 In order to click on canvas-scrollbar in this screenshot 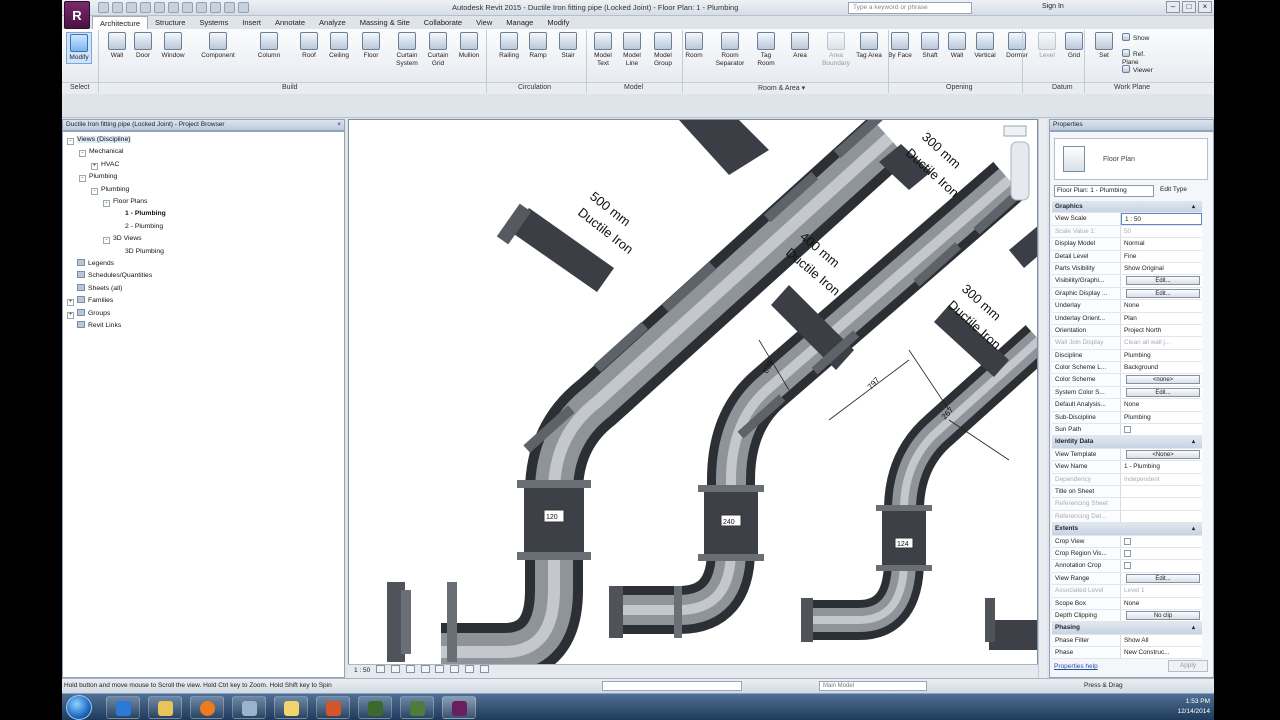, I will do `click(1042, 398)`.